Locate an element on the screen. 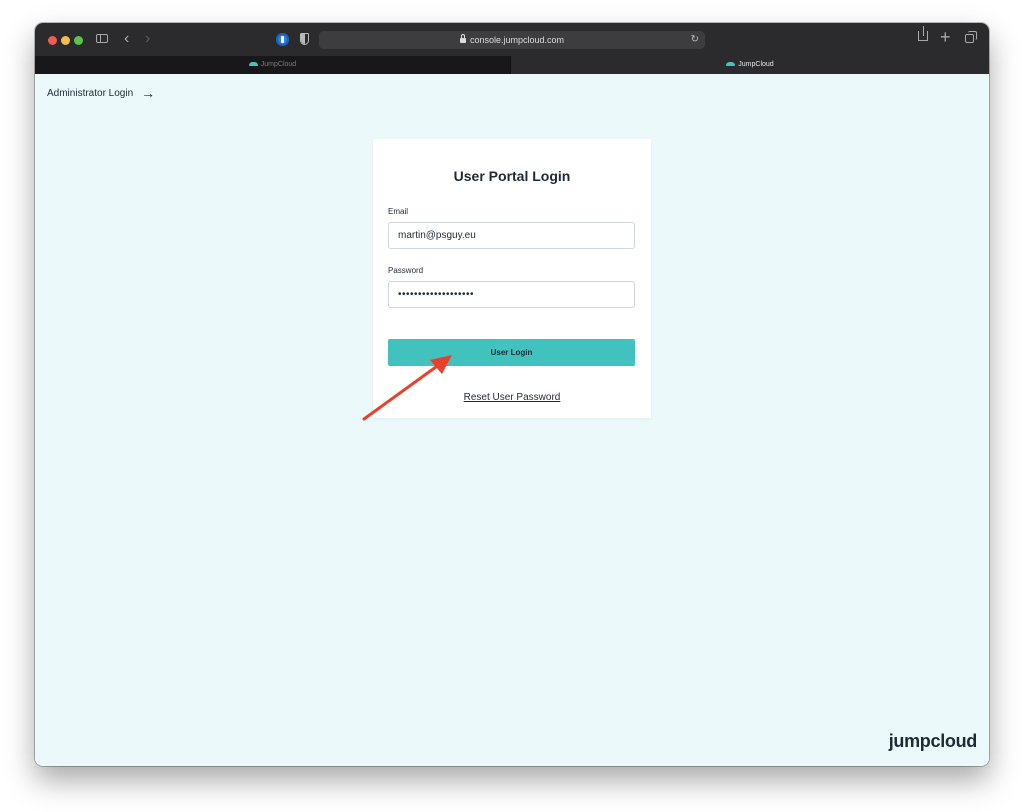  arrow-right-icon: → is located at coordinates (148, 93).